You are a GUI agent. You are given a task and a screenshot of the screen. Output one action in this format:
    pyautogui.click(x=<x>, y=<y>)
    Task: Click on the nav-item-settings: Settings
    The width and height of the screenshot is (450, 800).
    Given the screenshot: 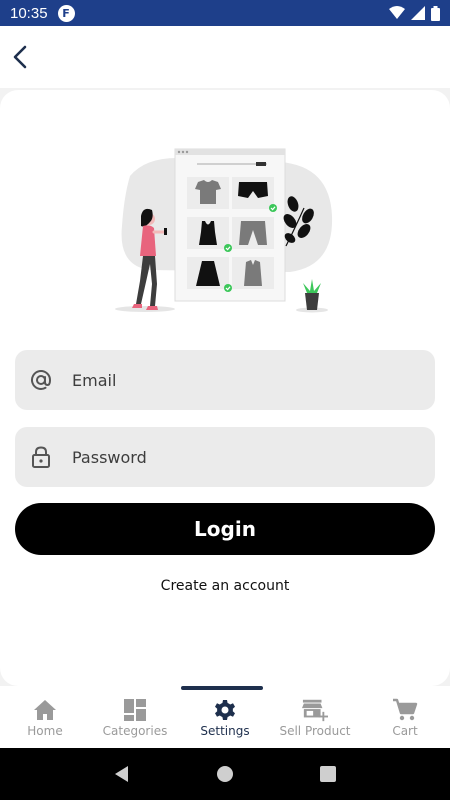 What is the action you would take?
    pyautogui.click(x=225, y=717)
    